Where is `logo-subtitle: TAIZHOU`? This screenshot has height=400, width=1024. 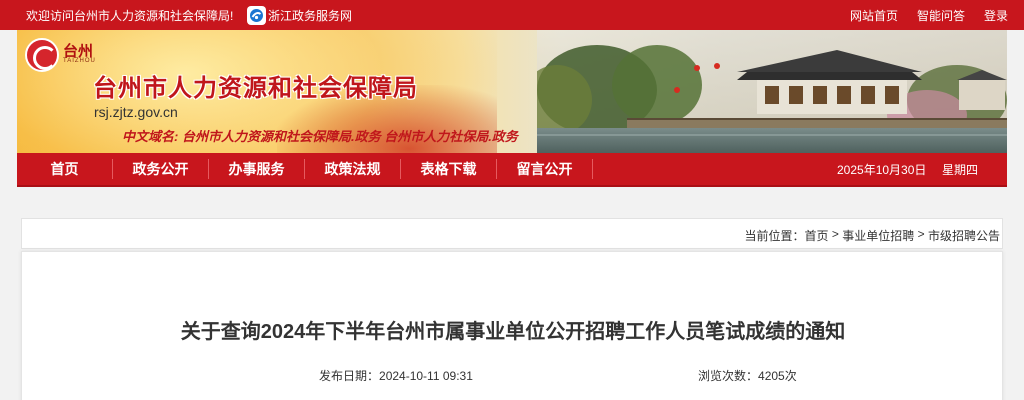
logo-subtitle: TAIZHOU is located at coordinates (79, 61).